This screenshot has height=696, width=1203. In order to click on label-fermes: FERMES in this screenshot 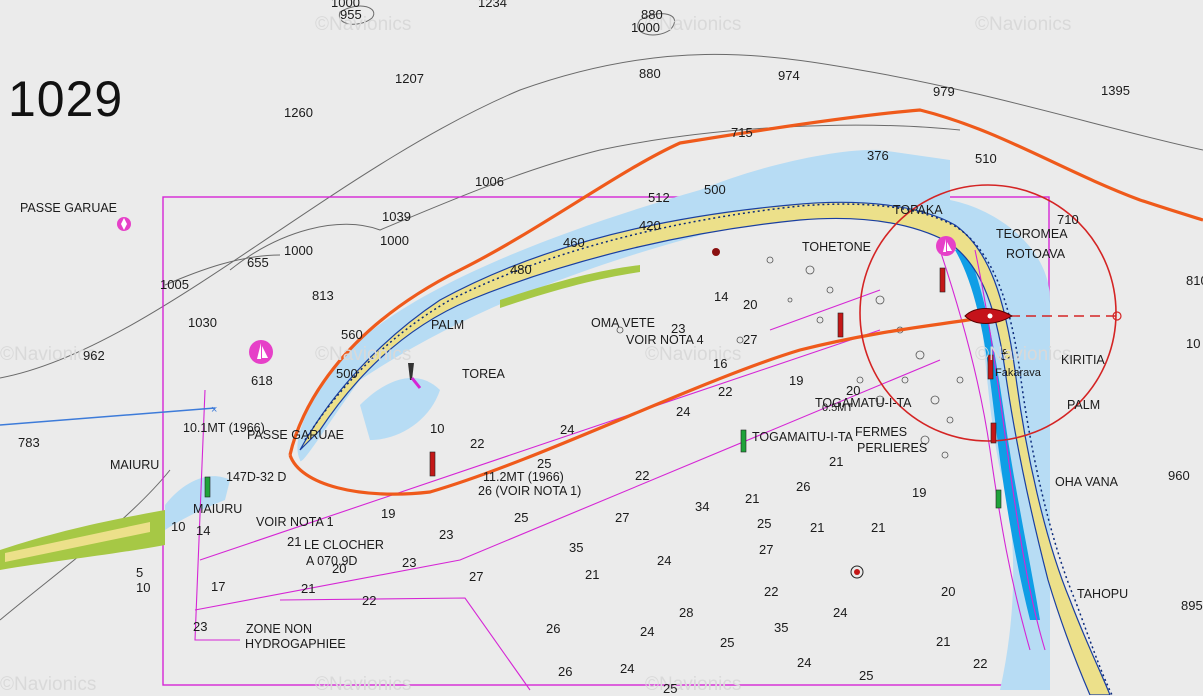, I will do `click(881, 432)`.